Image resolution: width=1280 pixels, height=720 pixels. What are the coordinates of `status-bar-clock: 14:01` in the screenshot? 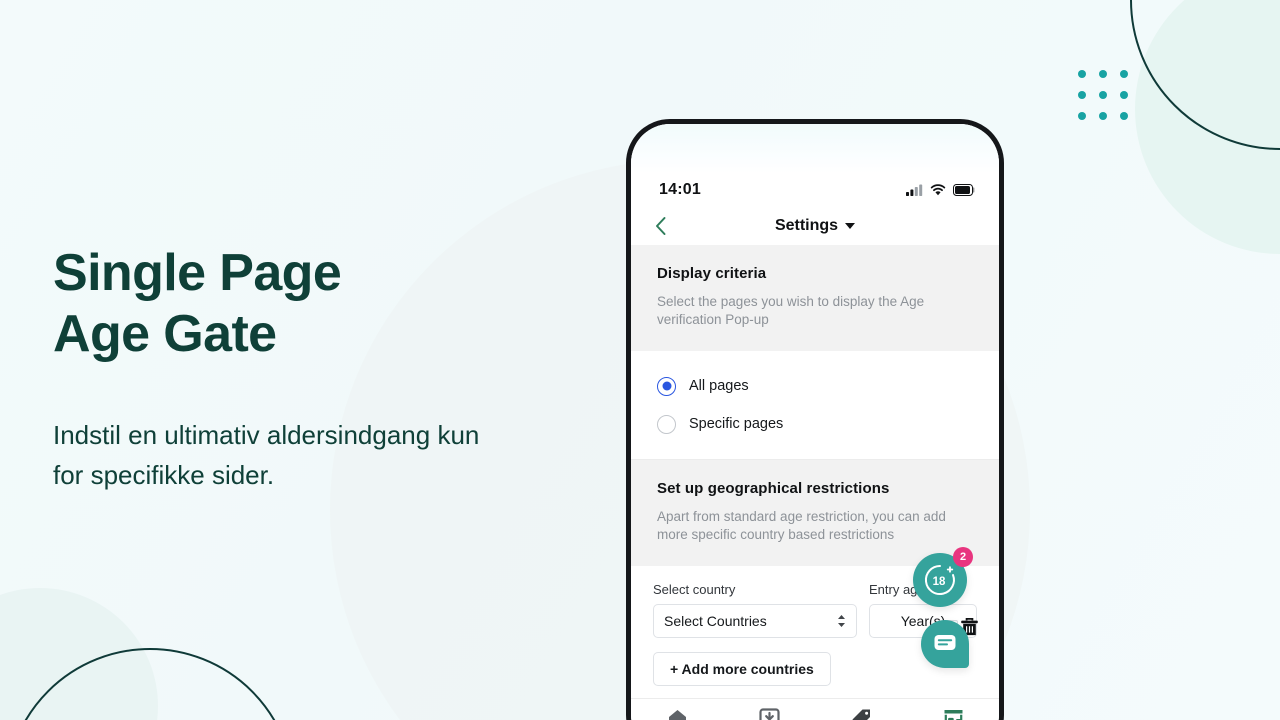 It's located at (680, 189).